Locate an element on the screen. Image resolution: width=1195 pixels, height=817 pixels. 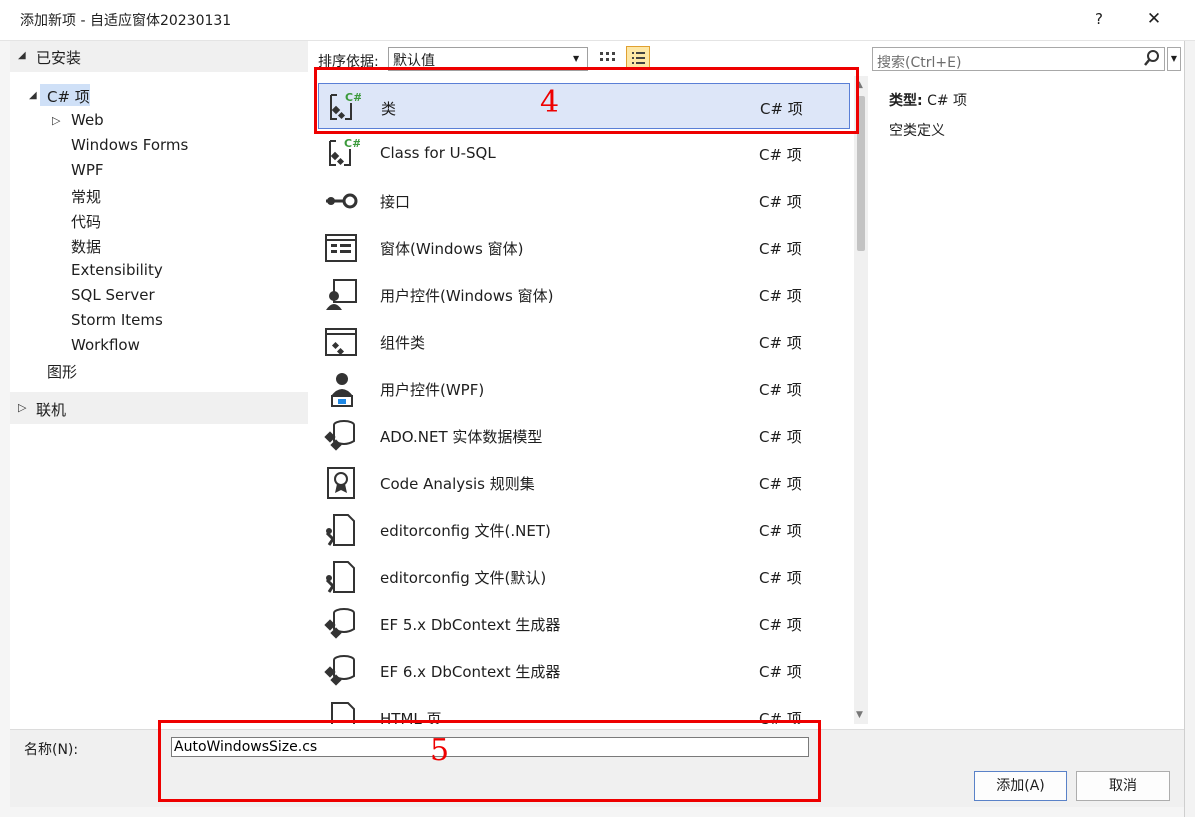
template-name: 用户控件(Windows 窗体) is located at coordinates (467, 296).